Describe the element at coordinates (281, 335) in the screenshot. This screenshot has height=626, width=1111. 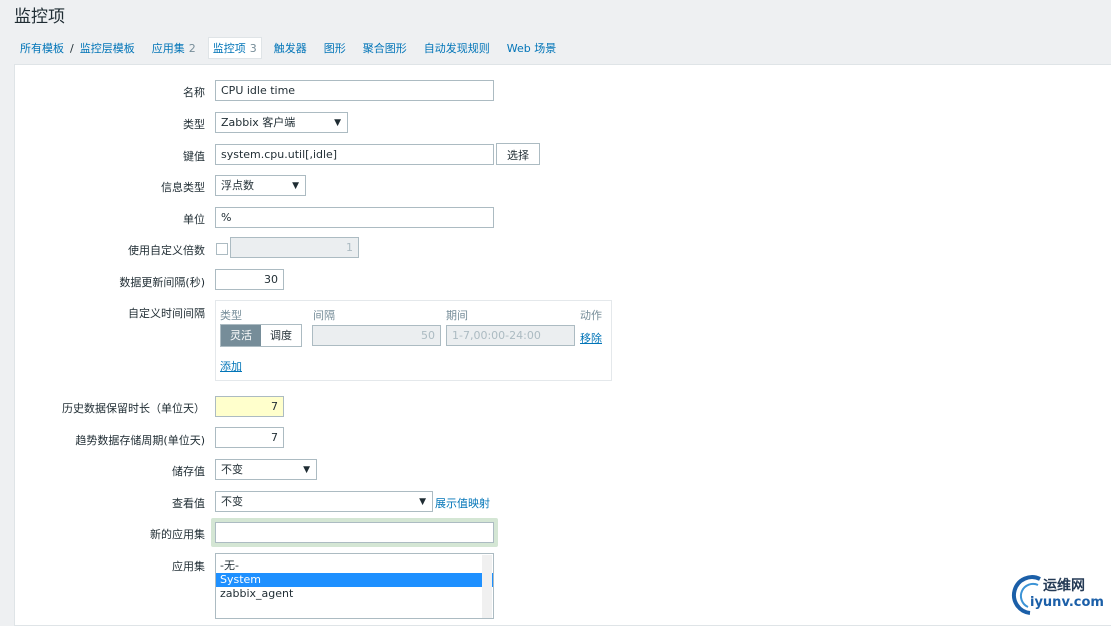
I see `scheduling-option: 调度` at that location.